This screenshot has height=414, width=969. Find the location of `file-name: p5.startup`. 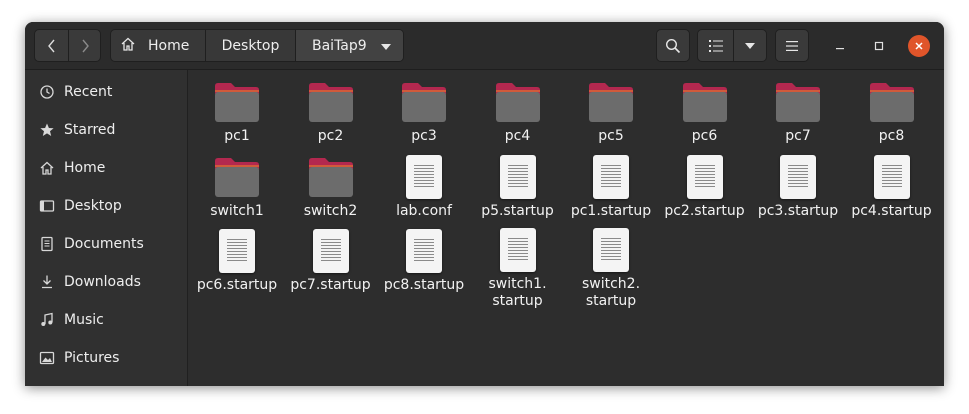

file-name: p5.startup is located at coordinates (517, 210).